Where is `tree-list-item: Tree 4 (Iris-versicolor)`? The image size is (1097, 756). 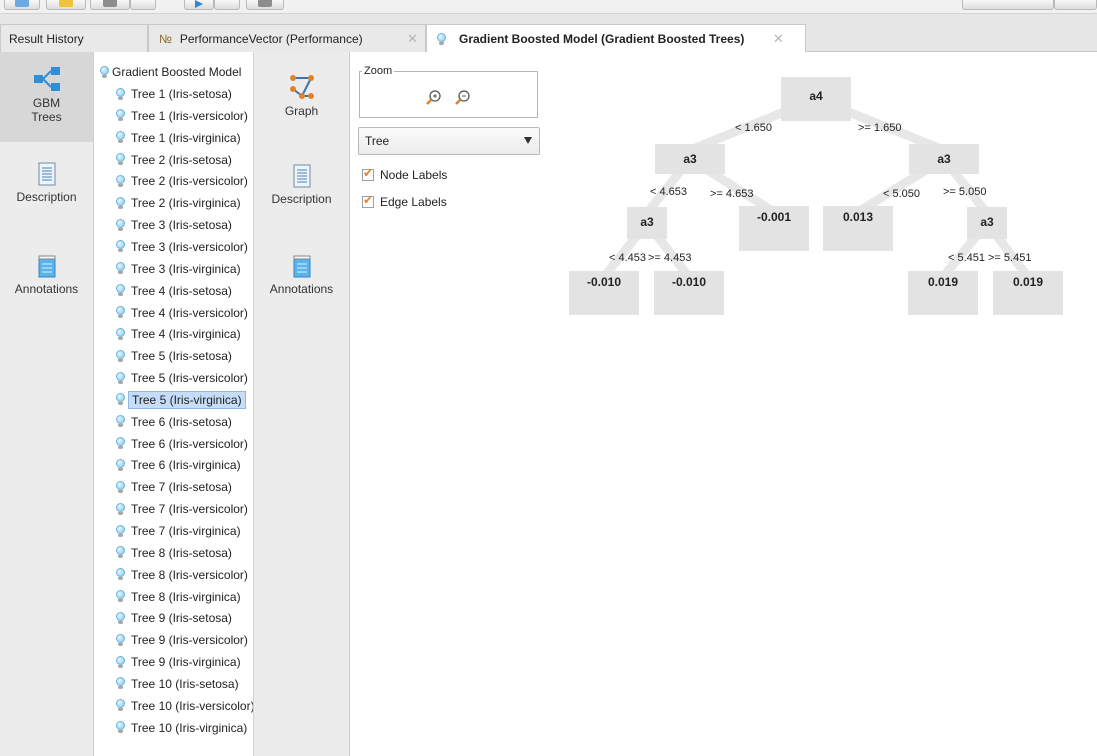 tree-list-item: Tree 4 (Iris-versicolor) is located at coordinates (183, 313).